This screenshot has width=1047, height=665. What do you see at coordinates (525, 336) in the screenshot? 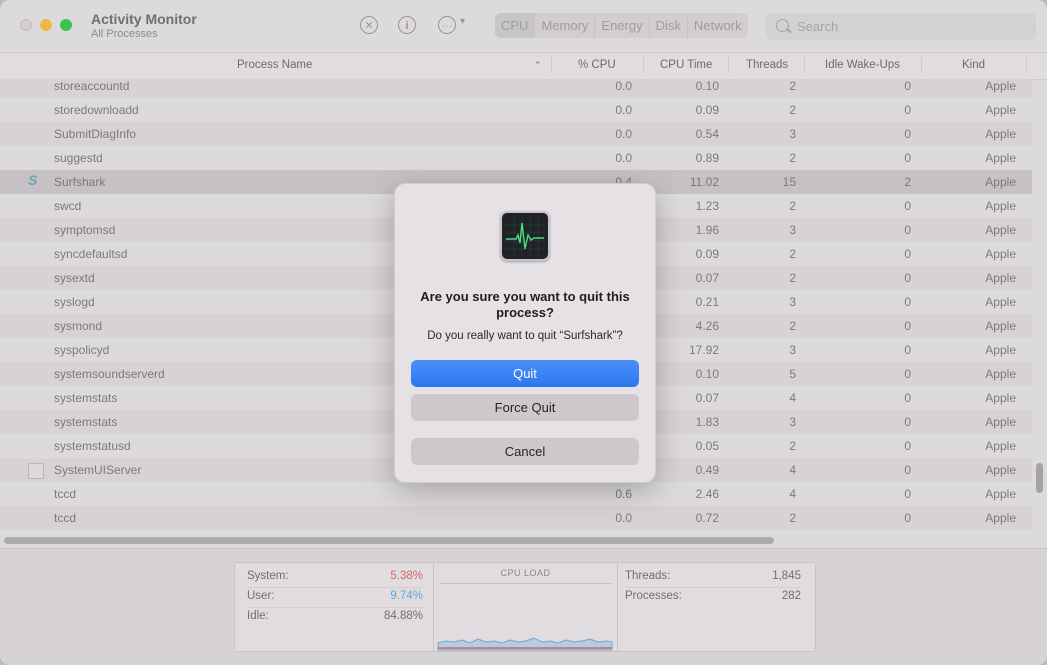
I see `dialog-message: Do you really want to quit “Surfshark”?` at bounding box center [525, 336].